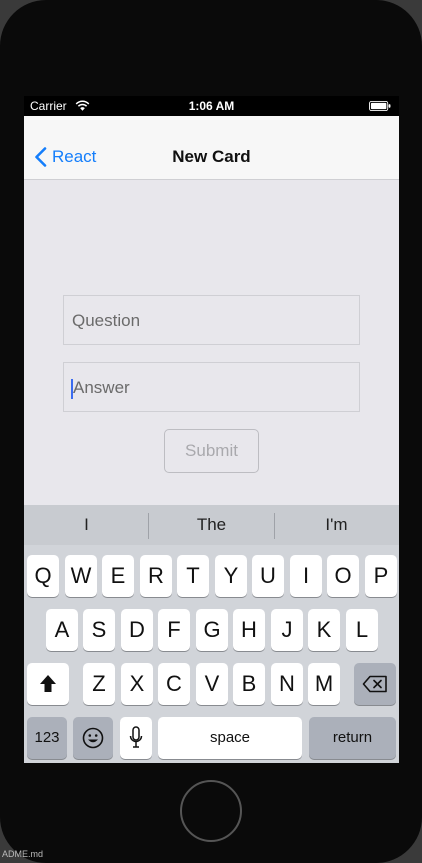  Describe the element at coordinates (211, 320) in the screenshot. I see `question-input: Question` at that location.